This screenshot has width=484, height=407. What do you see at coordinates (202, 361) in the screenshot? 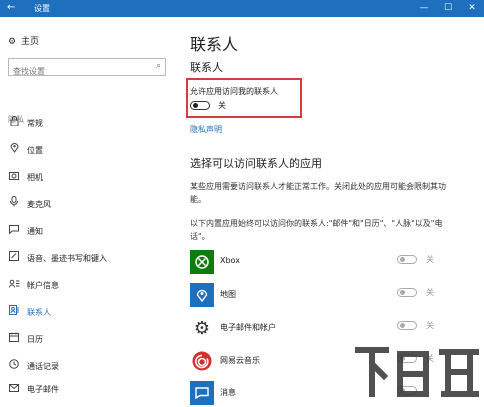
I see `netease-music-icon` at bounding box center [202, 361].